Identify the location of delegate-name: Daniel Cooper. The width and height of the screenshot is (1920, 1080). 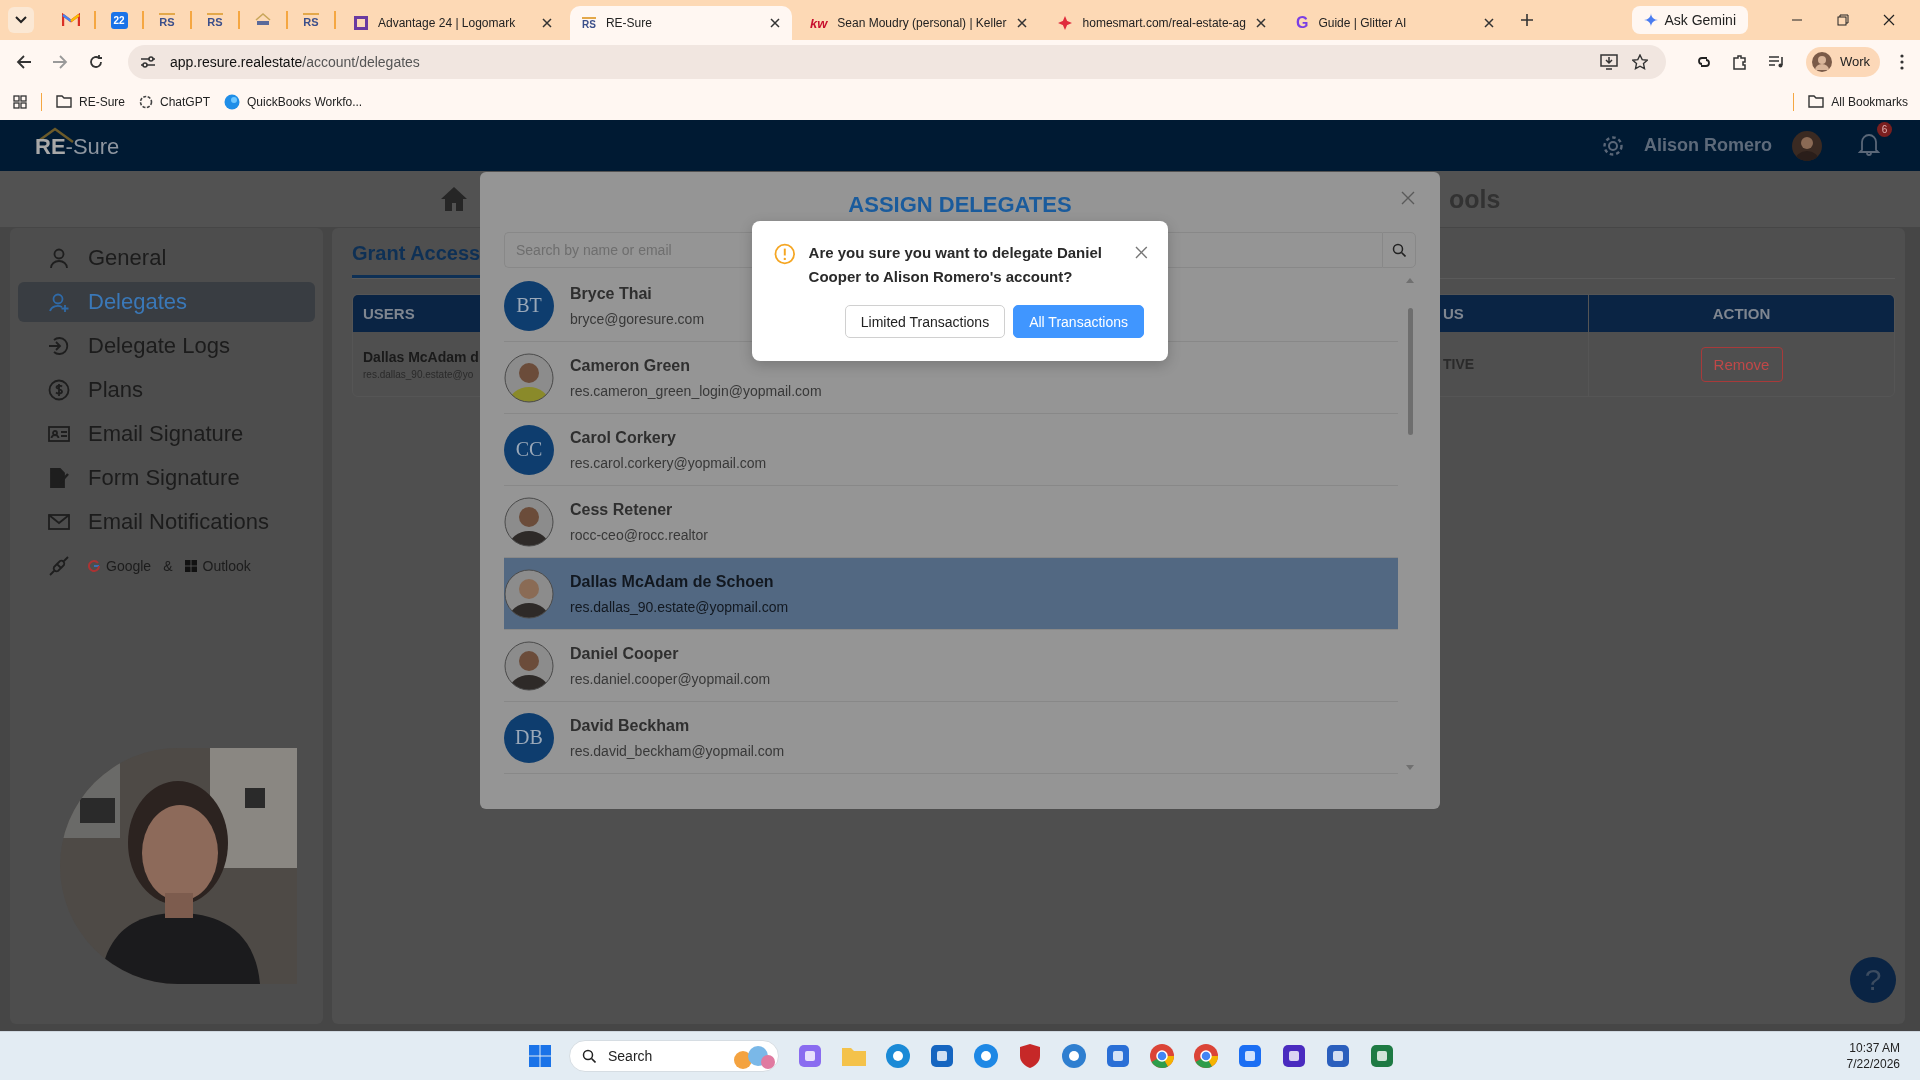
(625, 653).